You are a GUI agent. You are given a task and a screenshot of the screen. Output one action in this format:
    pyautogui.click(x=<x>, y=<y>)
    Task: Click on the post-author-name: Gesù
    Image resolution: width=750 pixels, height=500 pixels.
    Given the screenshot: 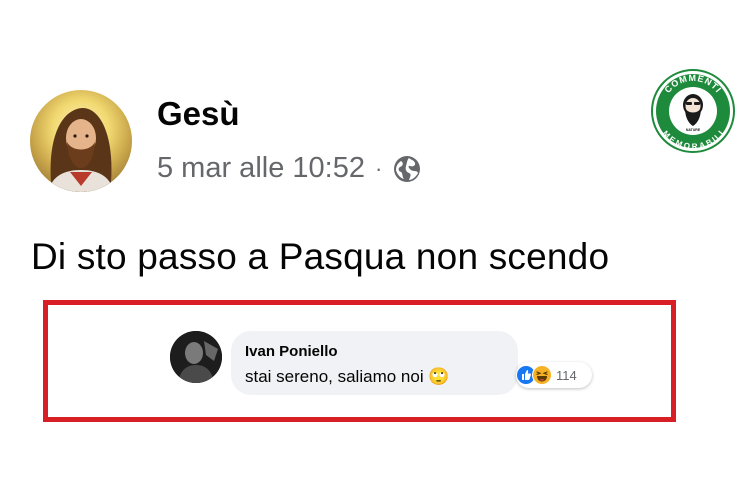 What is the action you would take?
    pyautogui.click(x=198, y=114)
    